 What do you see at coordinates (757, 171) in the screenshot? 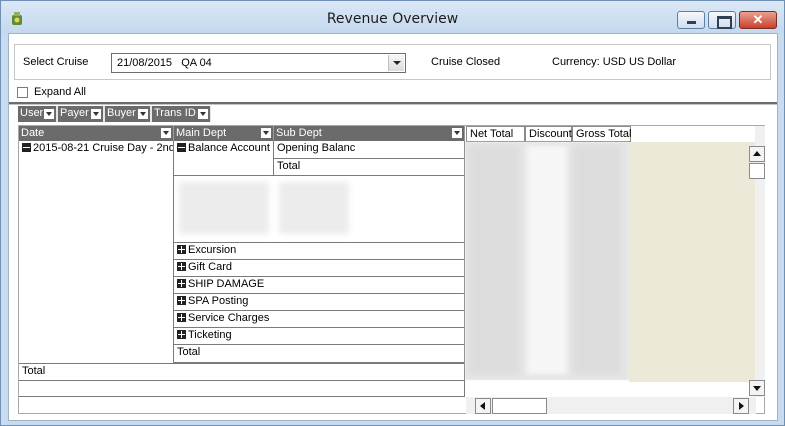
I see `scroll-thumb-vertical` at bounding box center [757, 171].